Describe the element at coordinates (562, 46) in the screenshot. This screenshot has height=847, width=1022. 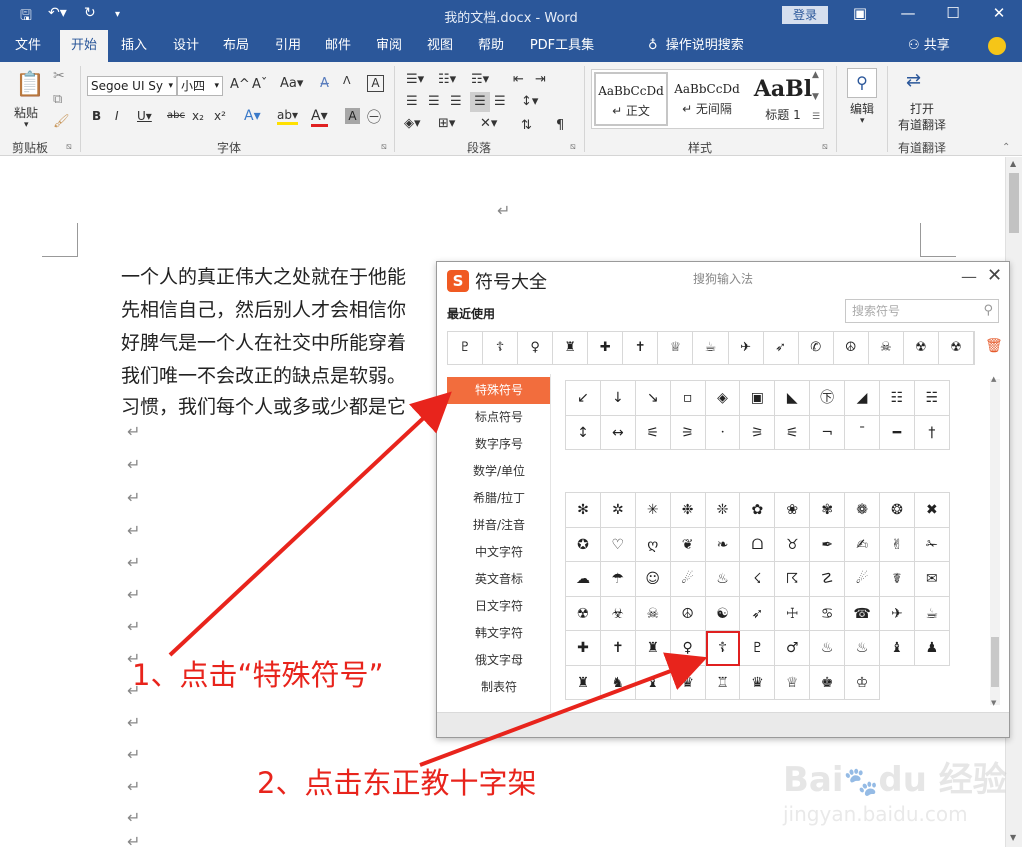
I see `tab-pdf-tools: PDF工具集` at that location.